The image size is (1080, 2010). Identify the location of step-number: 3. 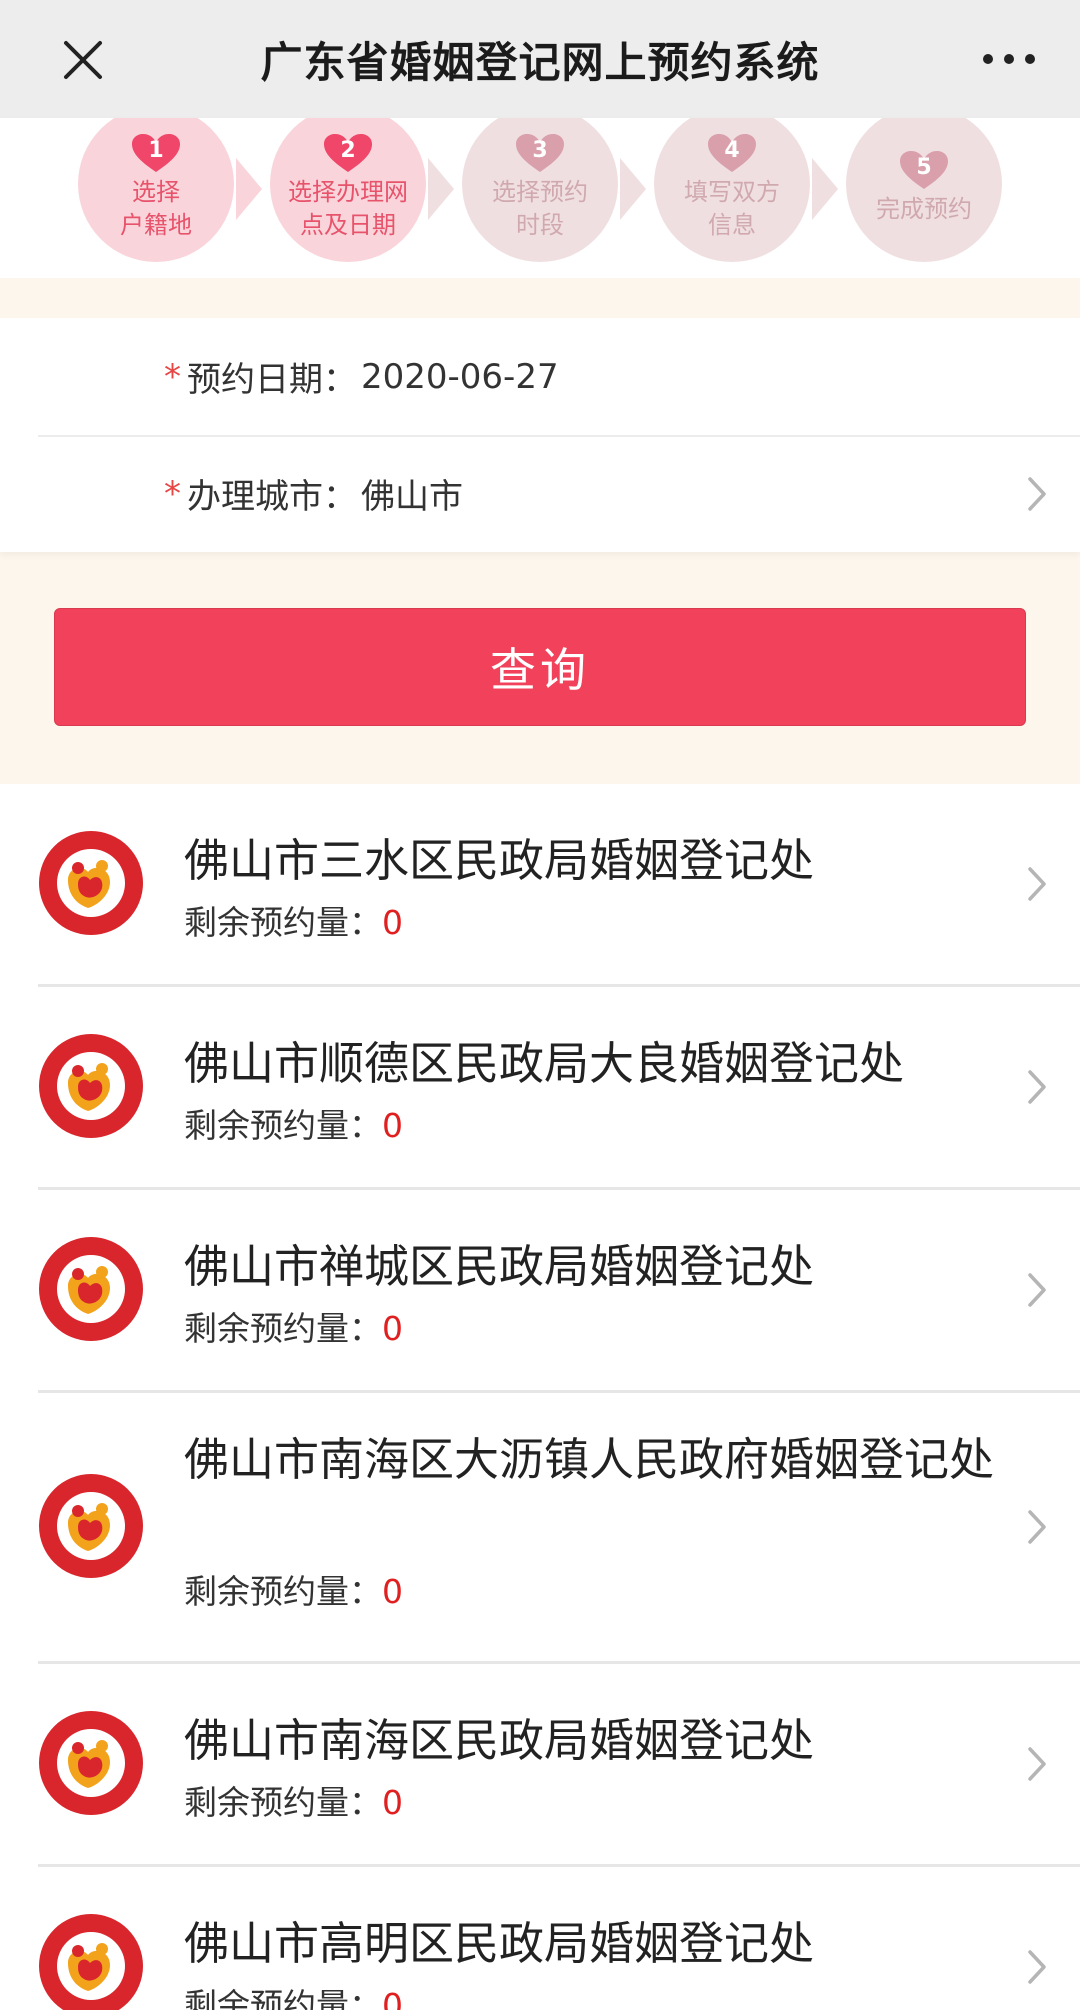
(540, 150).